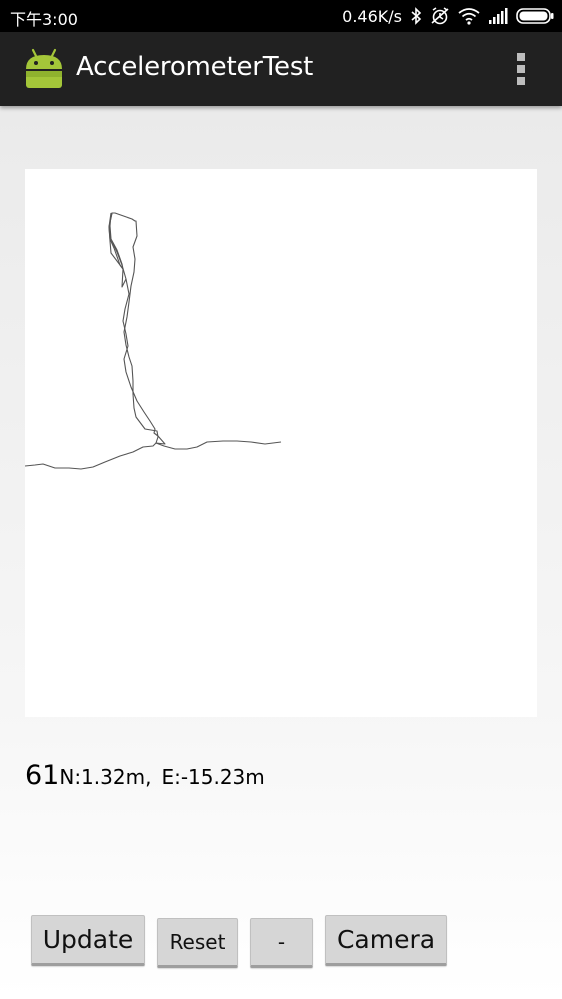 Image resolution: width=562 pixels, height=999 pixels. What do you see at coordinates (213, 777) in the screenshot?
I see `east-offset: E:-15.23m` at bounding box center [213, 777].